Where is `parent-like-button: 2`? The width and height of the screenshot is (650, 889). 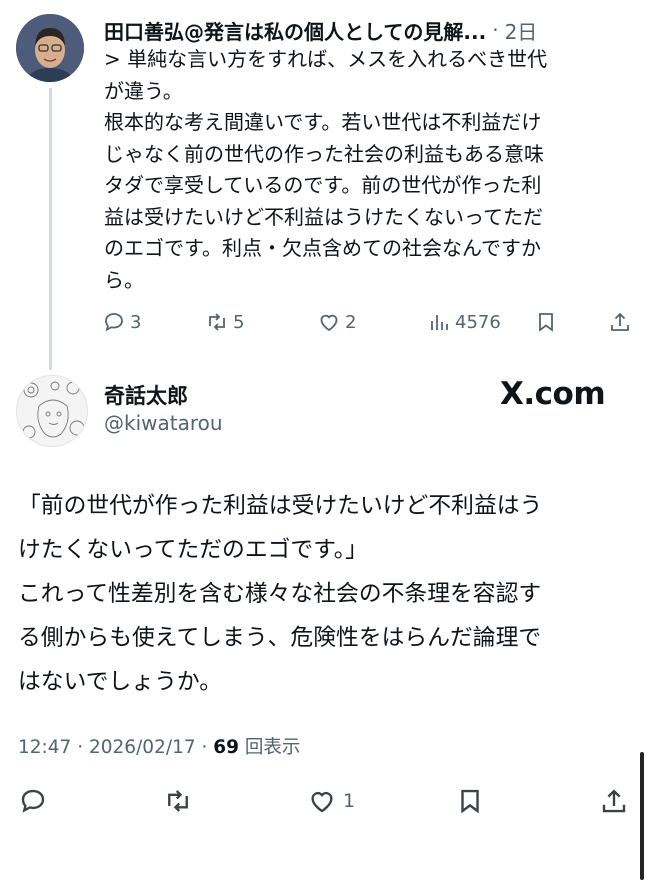
parent-like-button: 2 is located at coordinates (336, 322).